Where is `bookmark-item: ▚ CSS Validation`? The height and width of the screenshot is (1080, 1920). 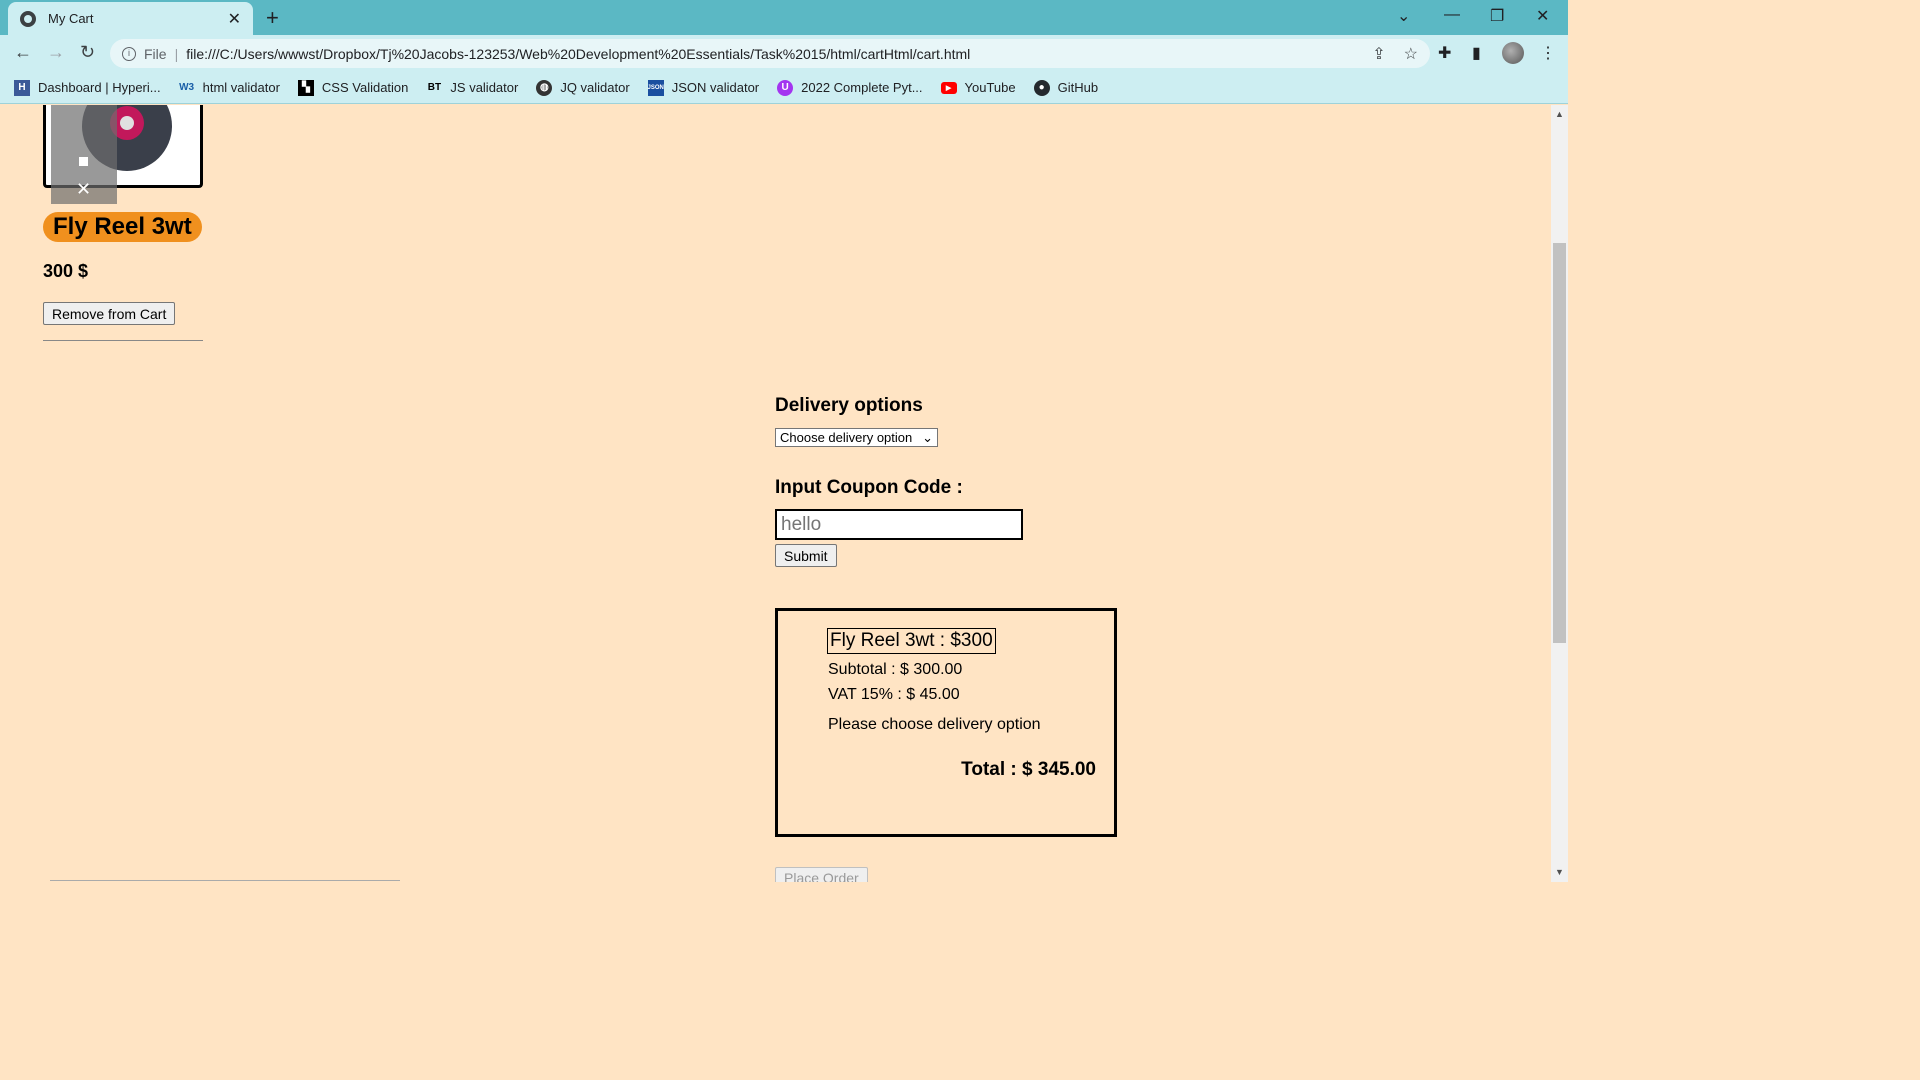
bookmark-item: ▚ CSS Validation is located at coordinates (353, 87).